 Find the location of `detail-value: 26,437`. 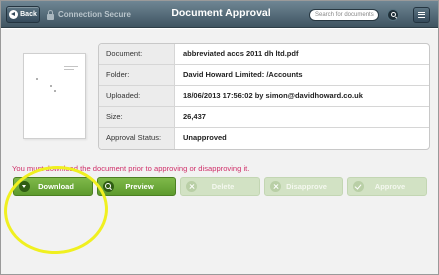

detail-value: 26,437 is located at coordinates (194, 116).